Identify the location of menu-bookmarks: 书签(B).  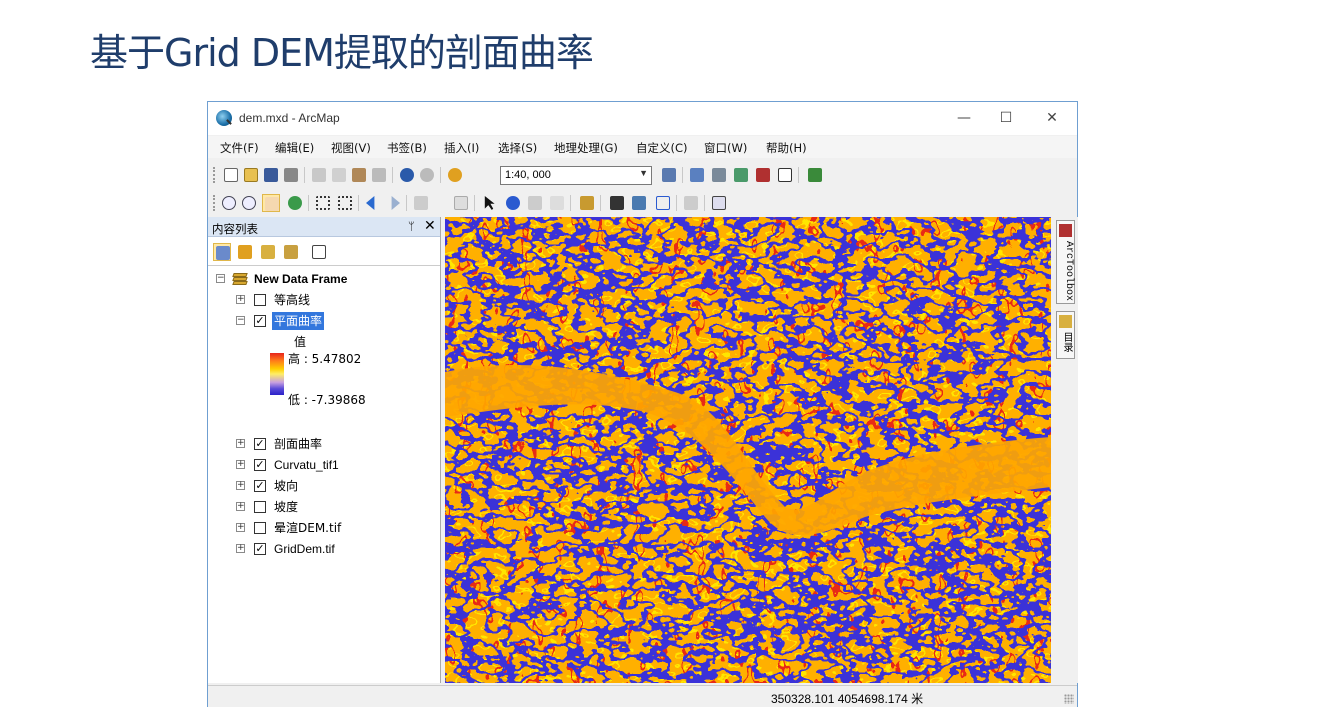
(407, 148).